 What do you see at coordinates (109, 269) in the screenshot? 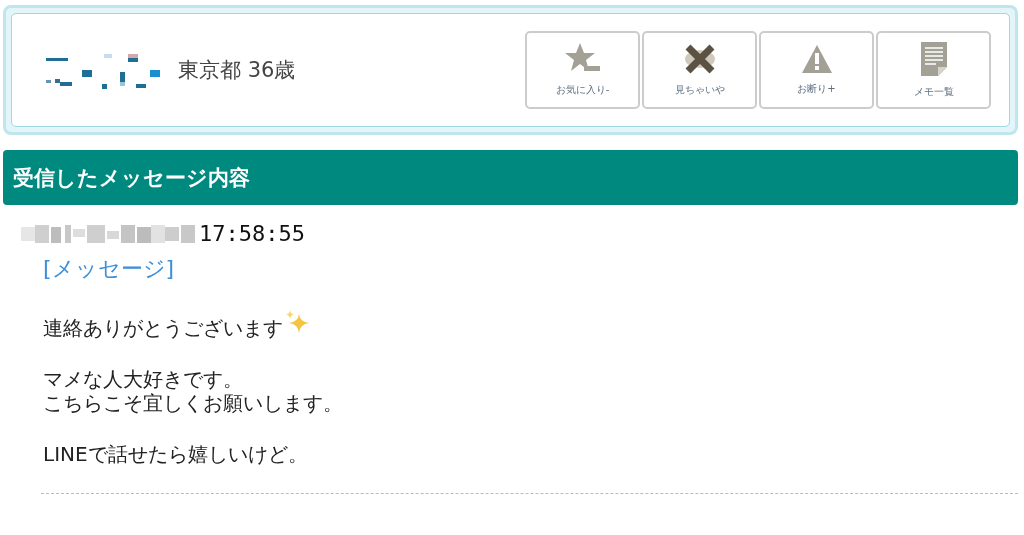
I see `message-link: [メッセージ]` at bounding box center [109, 269].